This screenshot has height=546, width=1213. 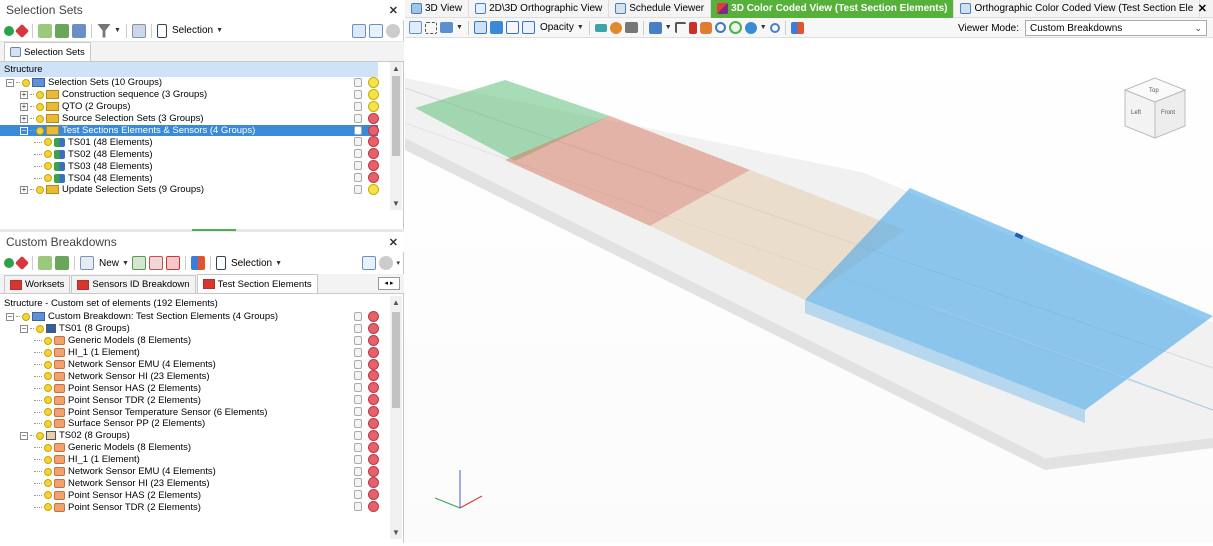 What do you see at coordinates (197, 263) in the screenshot?
I see `color-code-icon` at bounding box center [197, 263].